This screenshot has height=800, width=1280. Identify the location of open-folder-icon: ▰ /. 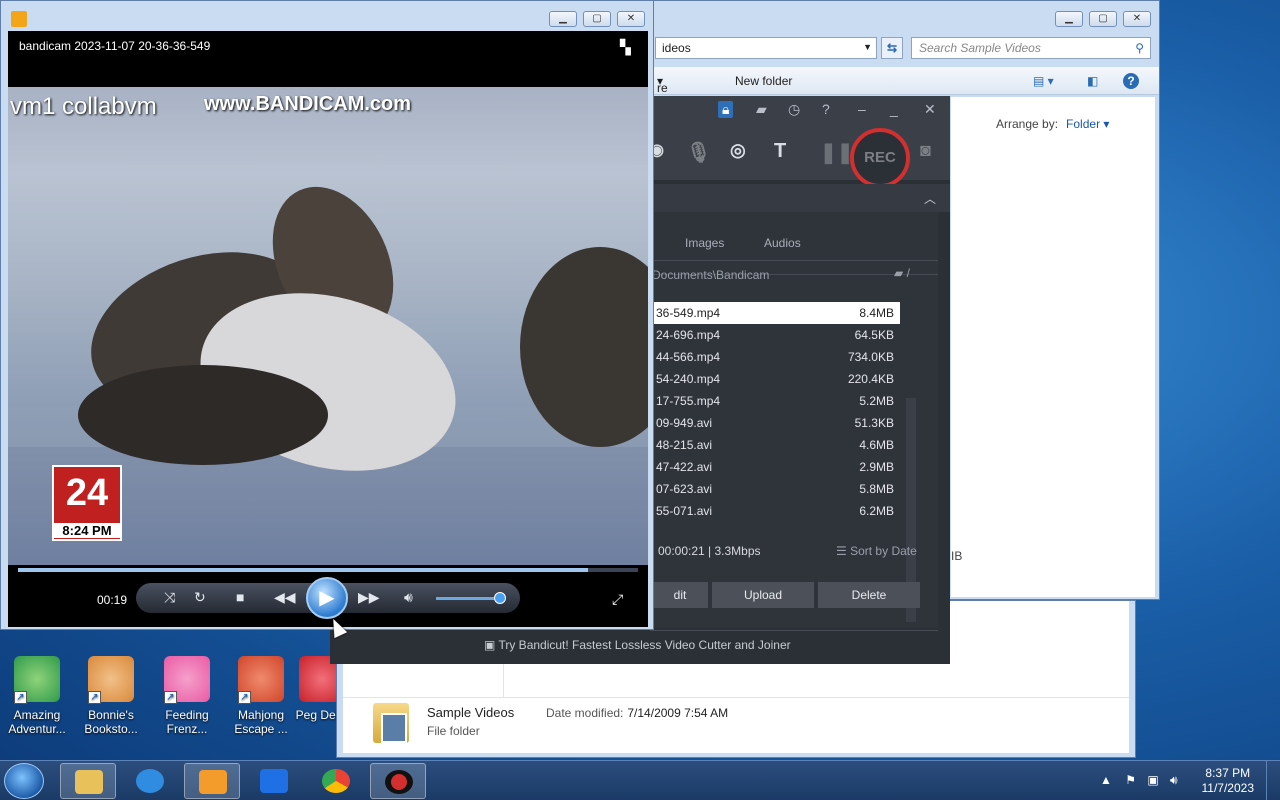
(902, 273).